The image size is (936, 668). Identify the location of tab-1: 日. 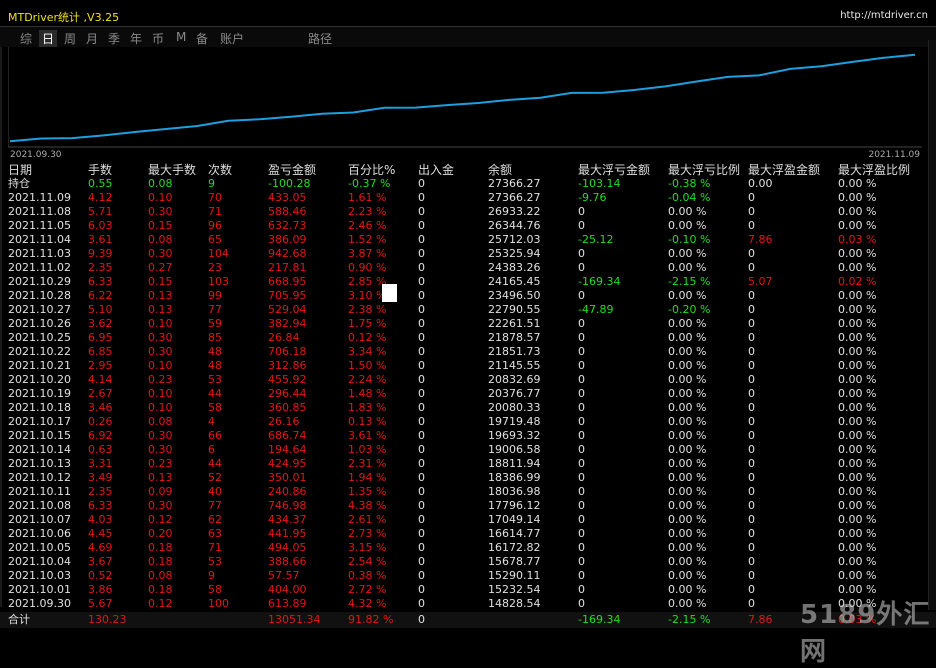
(48, 38).